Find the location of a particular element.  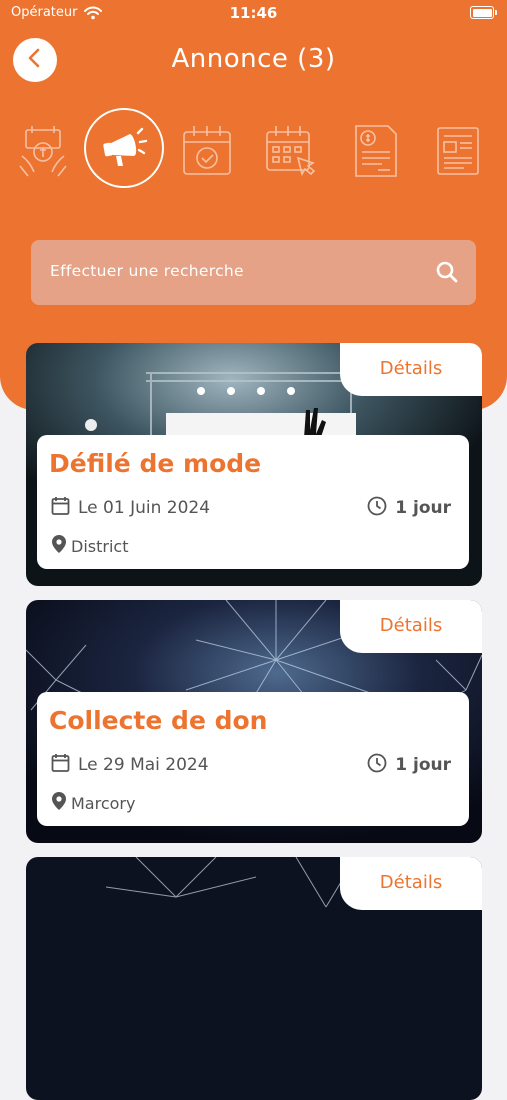

calendar-check-icon is located at coordinates (207, 150).